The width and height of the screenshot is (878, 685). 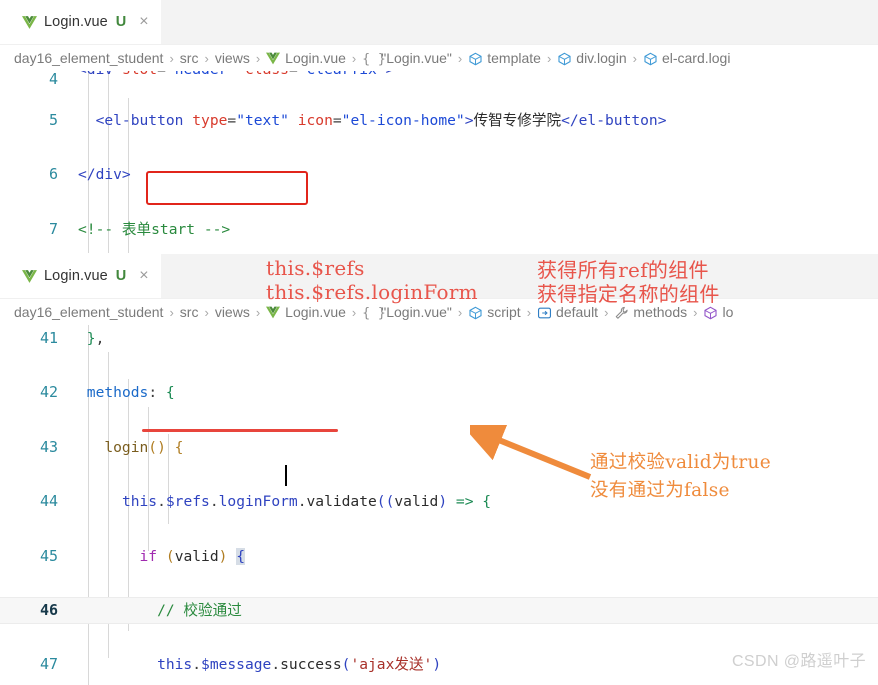 What do you see at coordinates (53, 79) in the screenshot?
I see `line-number: 4` at bounding box center [53, 79].